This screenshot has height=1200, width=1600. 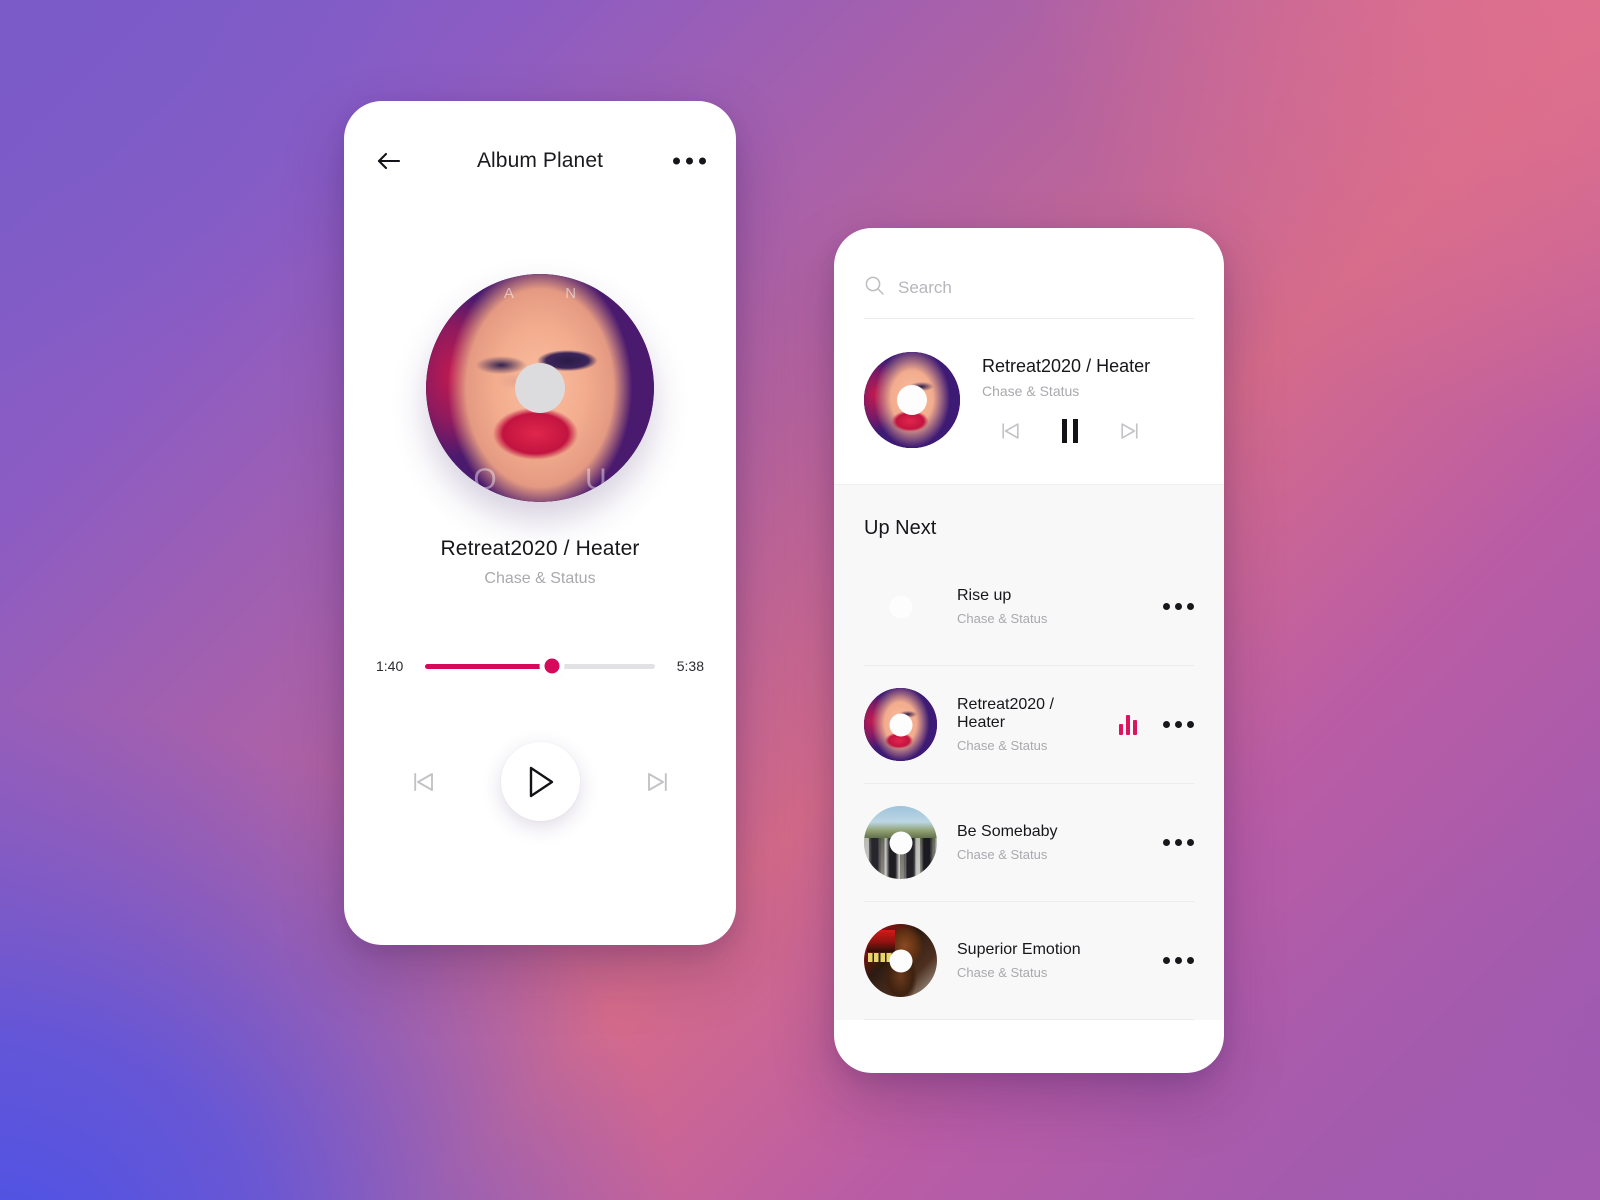 What do you see at coordinates (1019, 949) in the screenshot?
I see `queue-item-title: Superior Emotion` at bounding box center [1019, 949].